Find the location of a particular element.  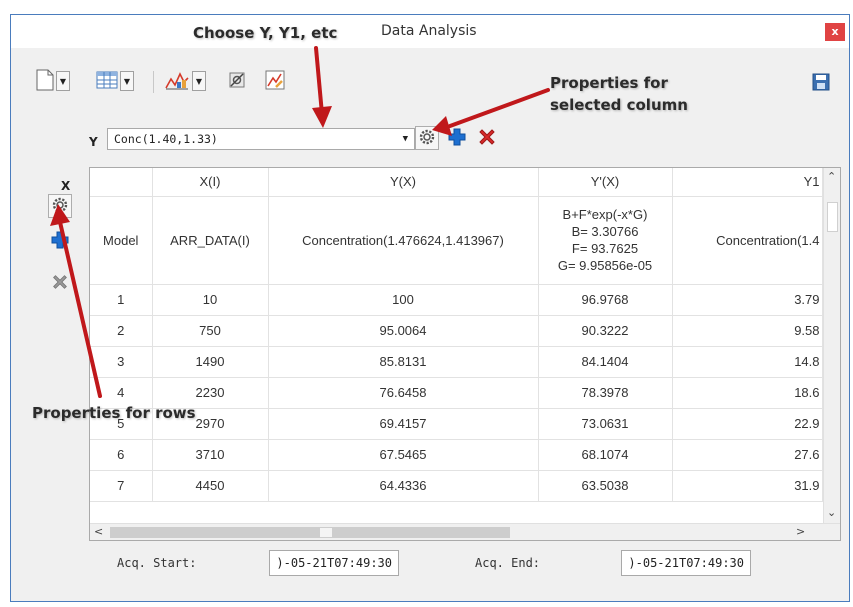

table-row: 3 1490 85.8131 84.1404 14.8 is located at coordinates (456, 362).